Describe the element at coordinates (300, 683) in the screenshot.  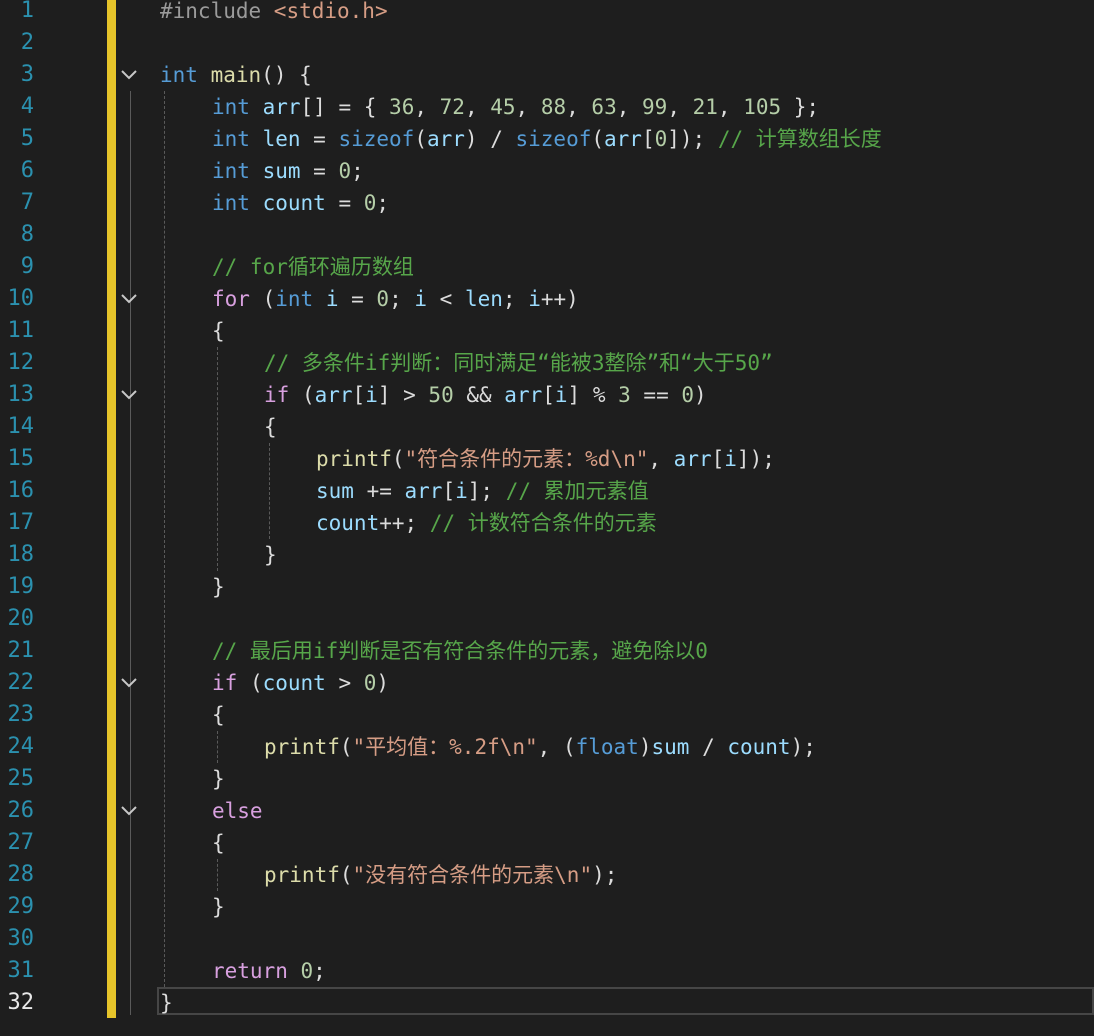
I see `line-code: if (count > 0)` at that location.